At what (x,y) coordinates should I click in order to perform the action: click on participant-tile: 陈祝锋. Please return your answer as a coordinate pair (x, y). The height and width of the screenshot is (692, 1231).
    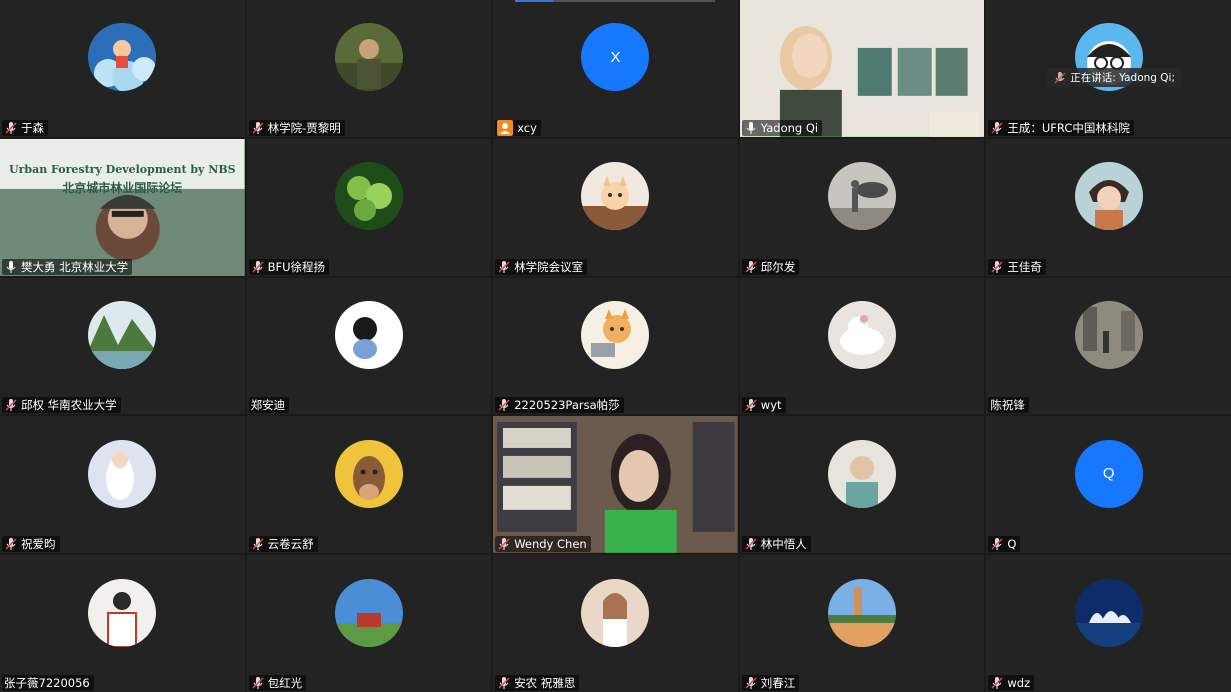
    Looking at the image, I should click on (1108, 346).